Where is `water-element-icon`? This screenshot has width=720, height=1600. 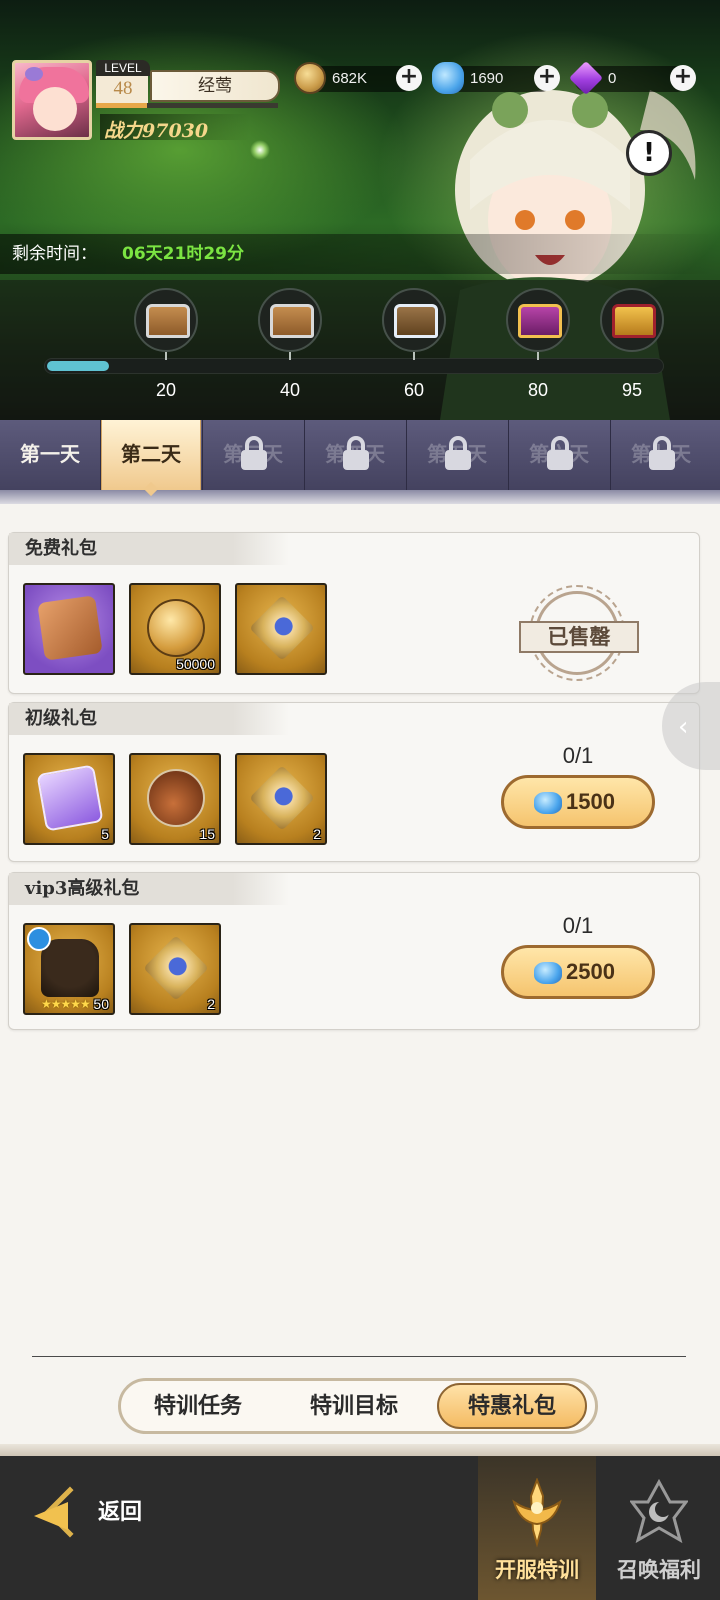
water-element-icon is located at coordinates (39, 939).